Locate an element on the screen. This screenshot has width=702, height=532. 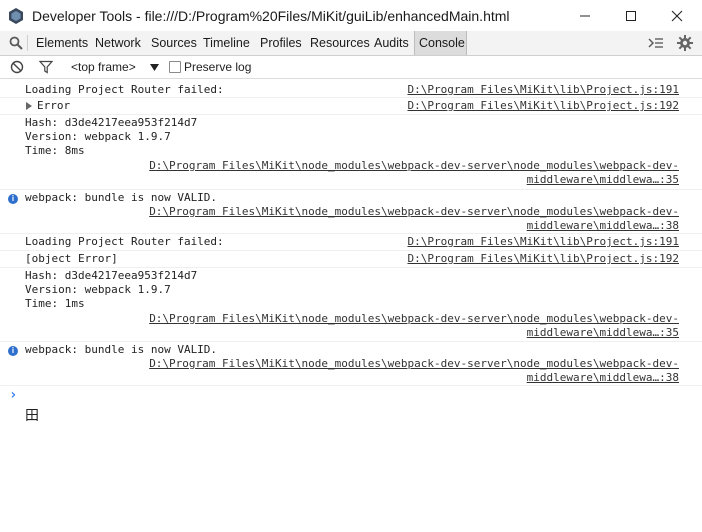
prompt-chevron-icon: › is located at coordinates (13, 395).